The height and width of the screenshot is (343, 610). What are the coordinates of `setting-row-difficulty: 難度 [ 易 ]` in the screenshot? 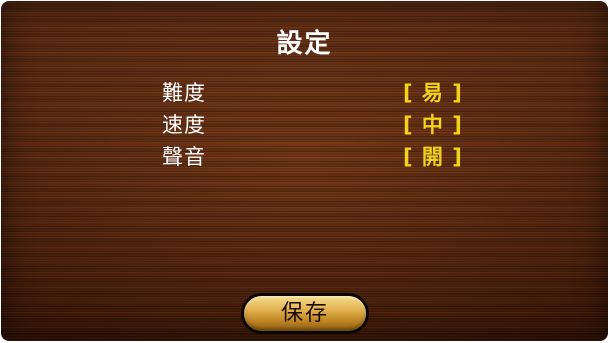 It's located at (304, 93).